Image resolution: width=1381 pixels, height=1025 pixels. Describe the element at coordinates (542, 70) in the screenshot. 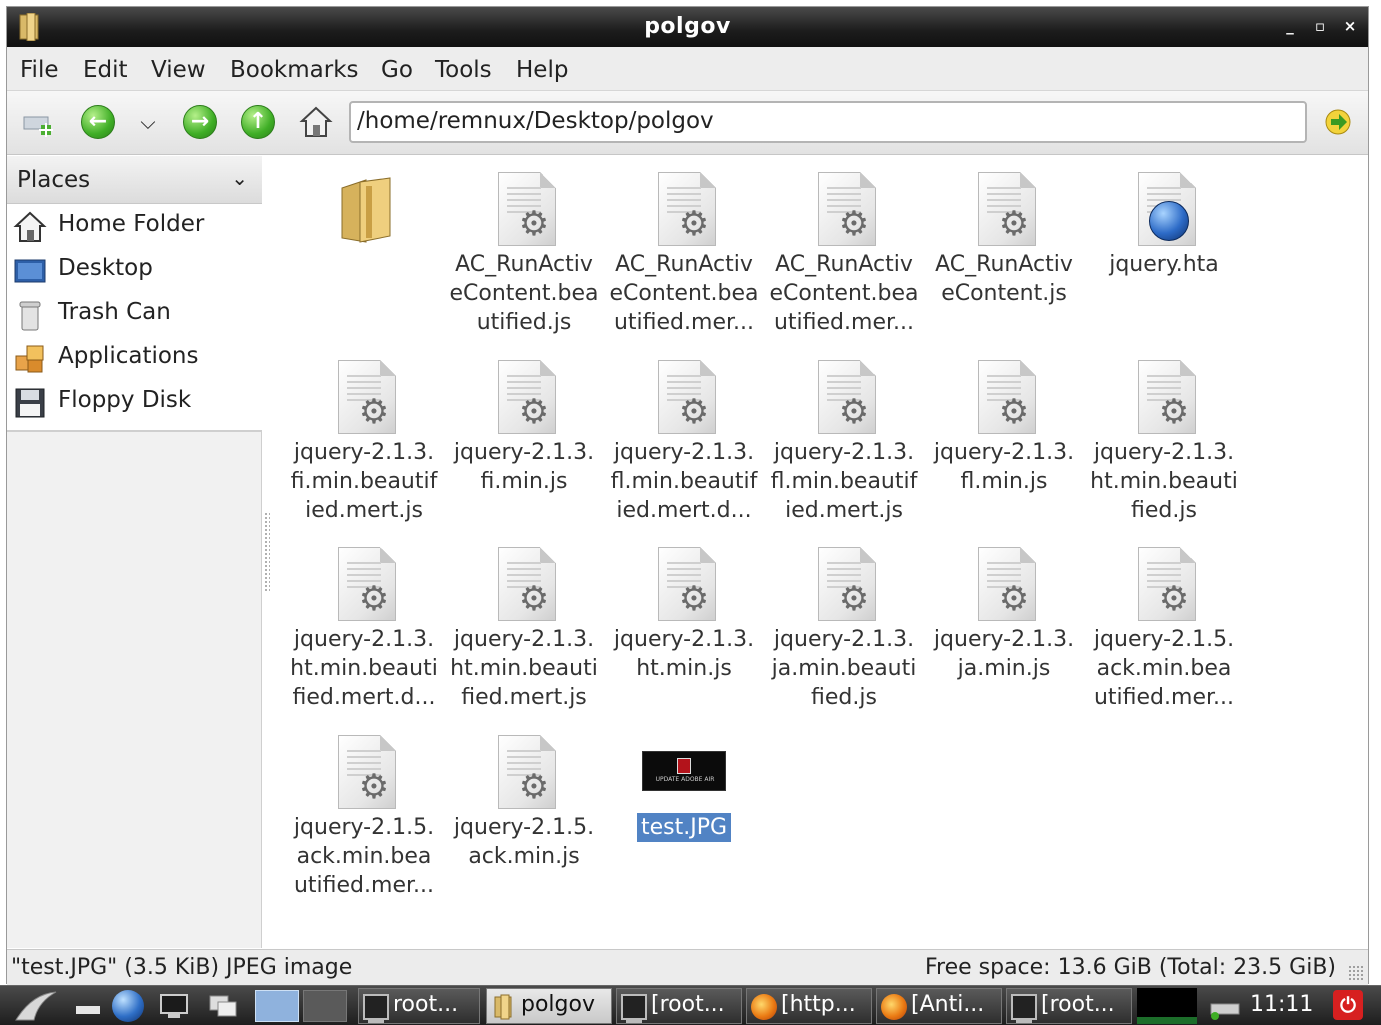

I see `menu-help: Help` at that location.